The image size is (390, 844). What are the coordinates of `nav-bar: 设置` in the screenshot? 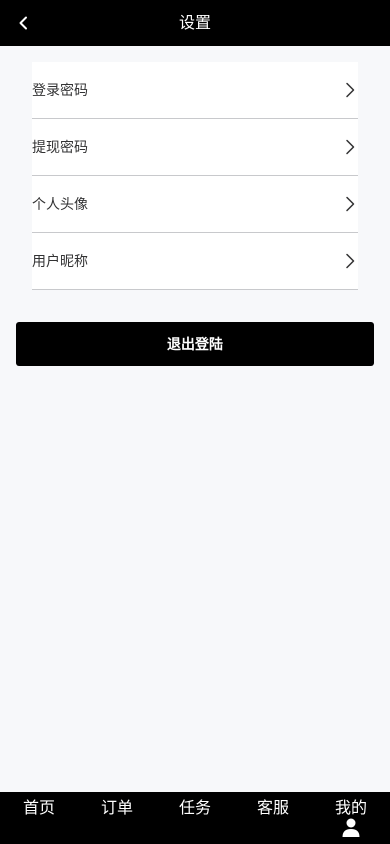 It's located at (195, 23).